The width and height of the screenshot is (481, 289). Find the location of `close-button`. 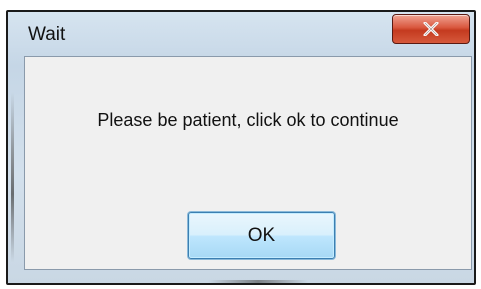

close-button is located at coordinates (431, 29).